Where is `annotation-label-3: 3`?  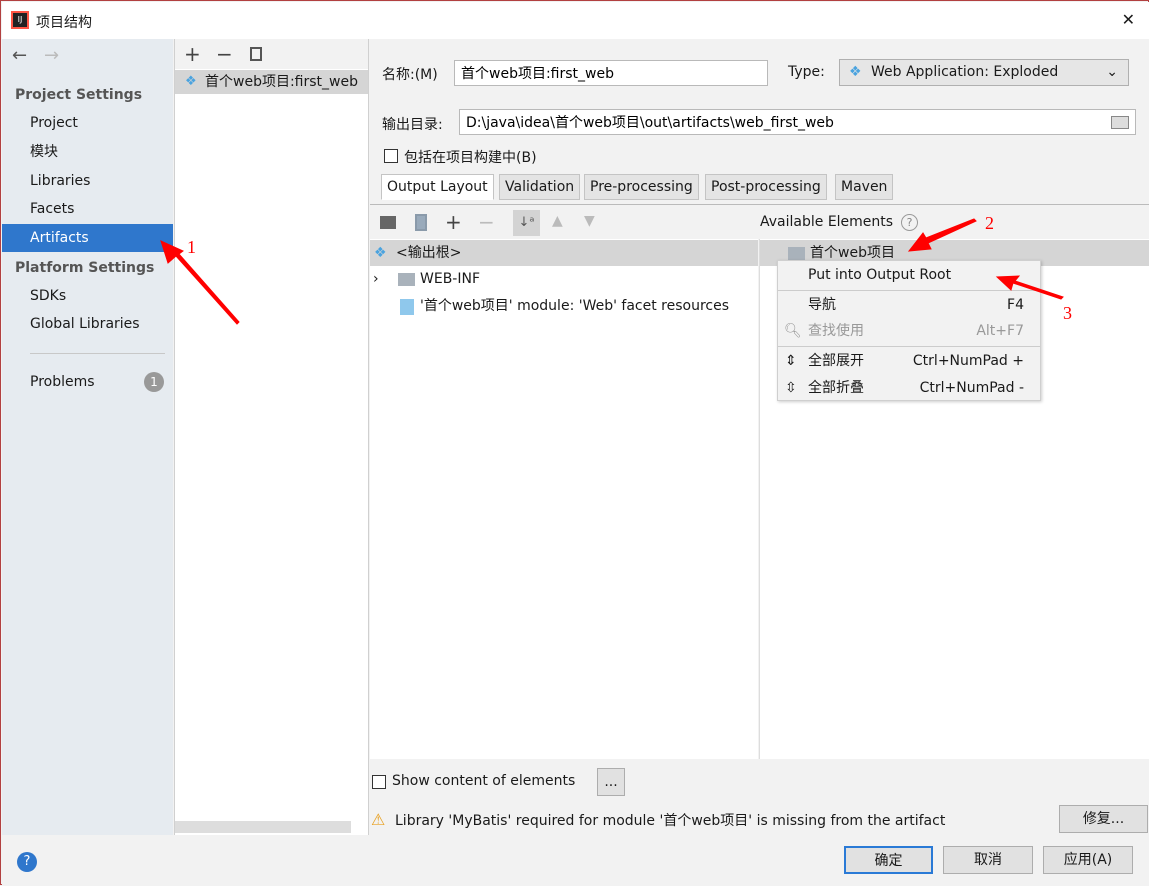 annotation-label-3: 3 is located at coordinates (1067, 313).